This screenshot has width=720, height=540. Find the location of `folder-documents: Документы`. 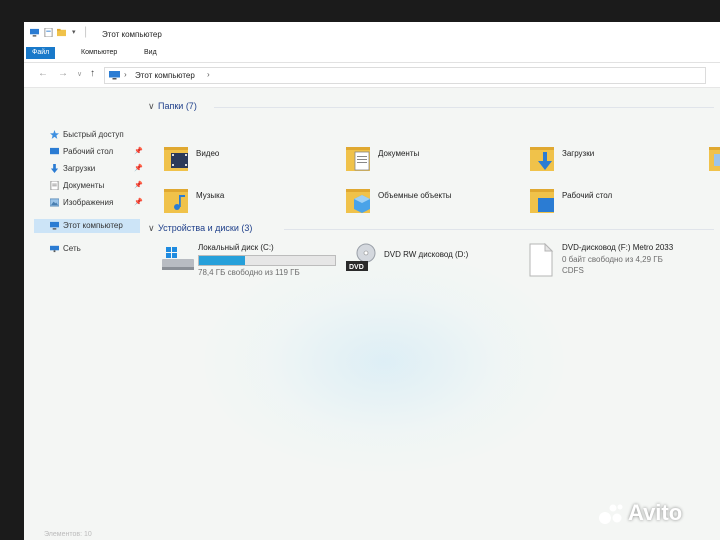

folder-documents: Документы is located at coordinates (431, 161).